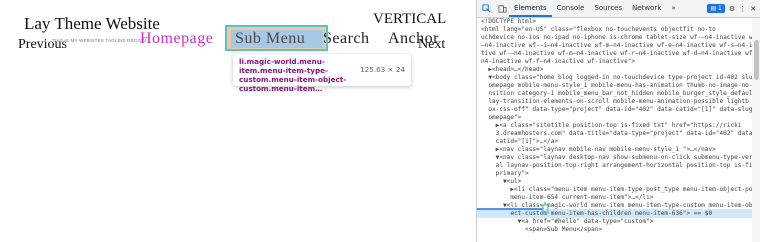 This screenshot has height=242, width=760. Describe the element at coordinates (616, 198) in the screenshot. I see `dom-line: menu-item-654 current-menu-item">…</li>` at that location.